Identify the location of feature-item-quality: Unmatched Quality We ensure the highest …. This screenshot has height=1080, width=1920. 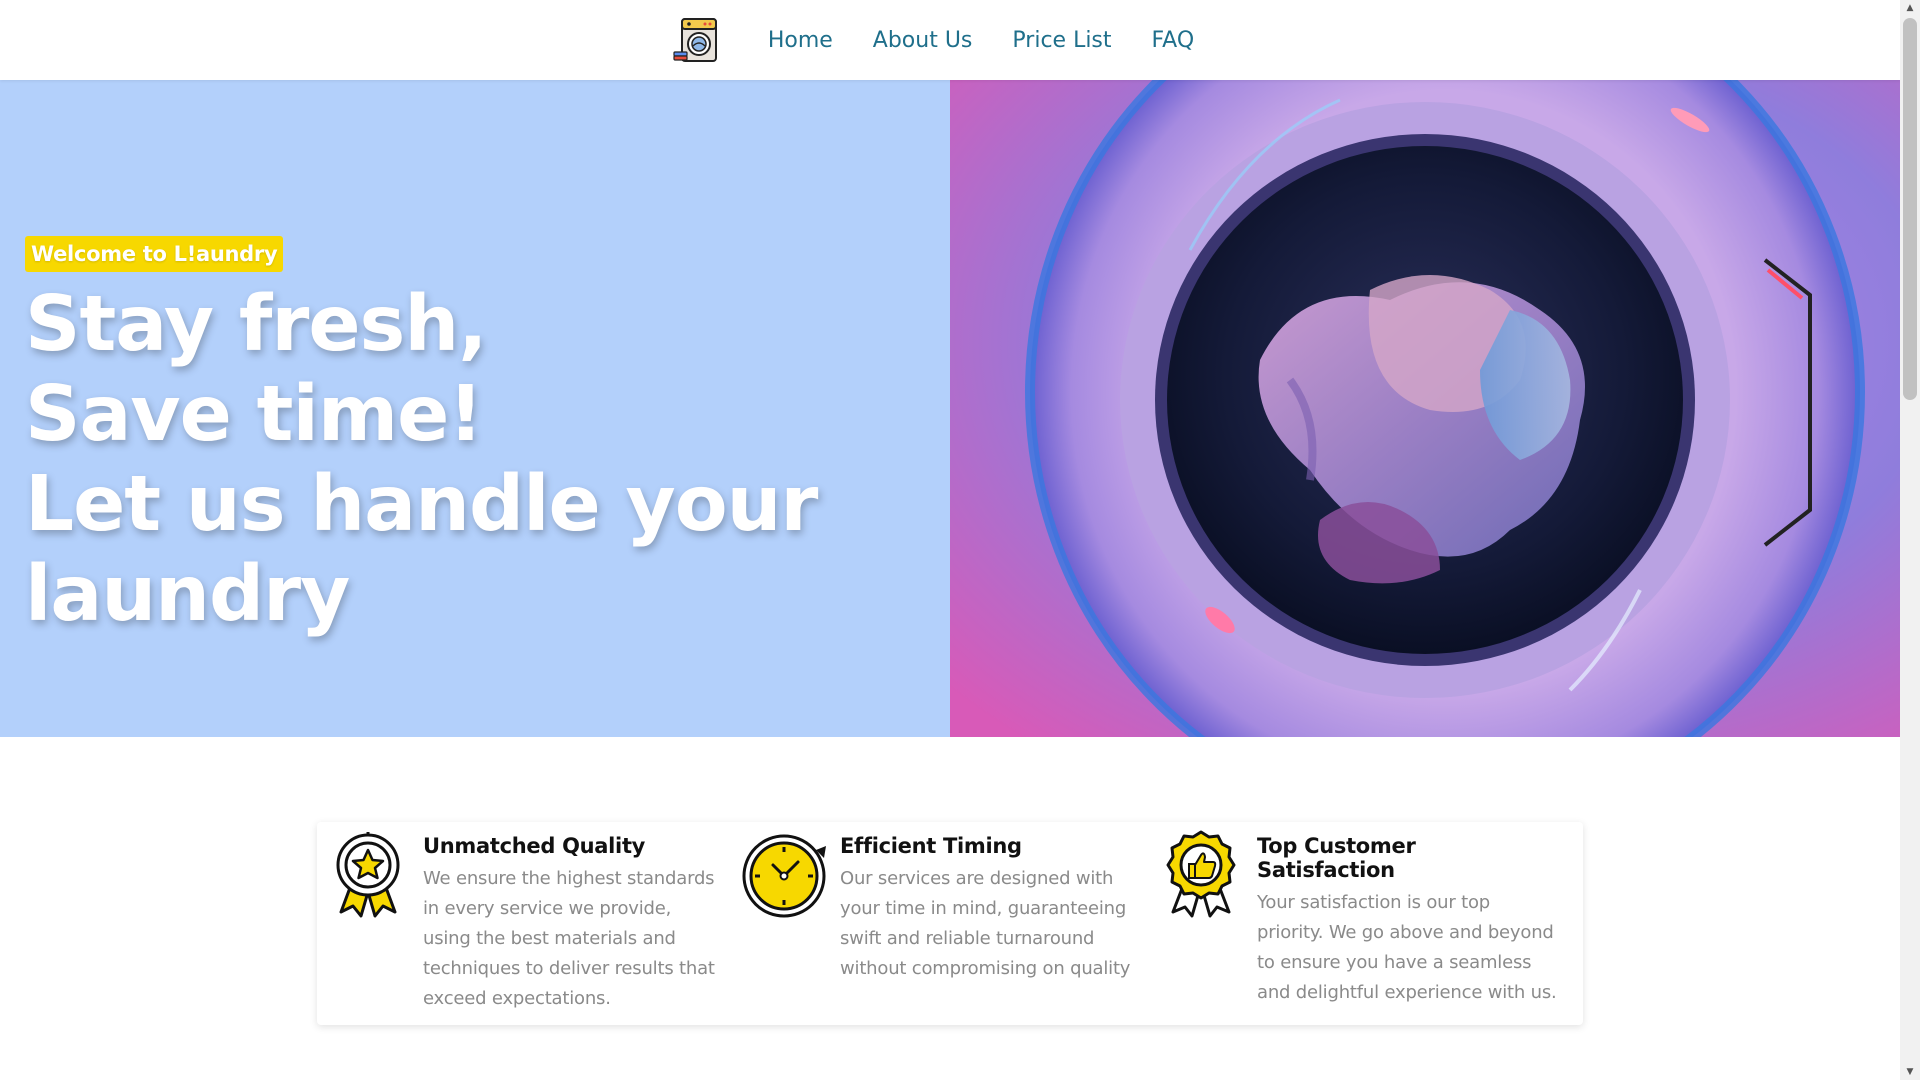
(525, 923).